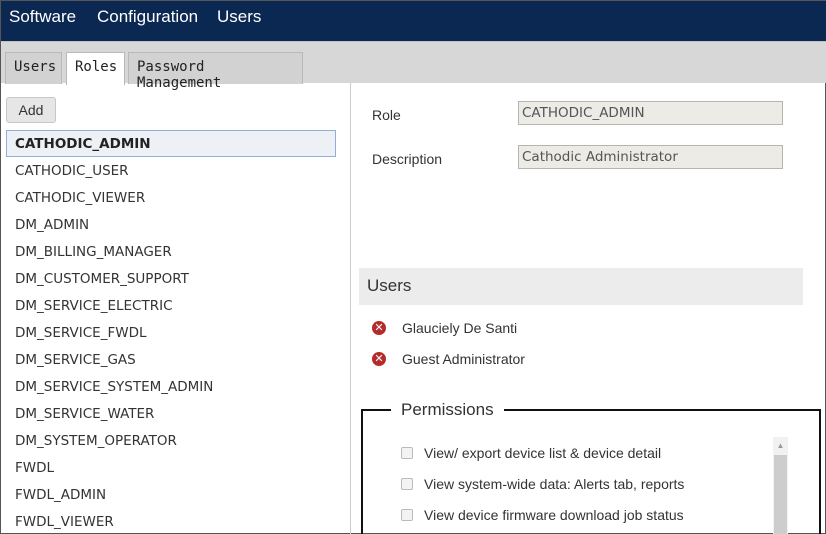 This screenshot has width=826, height=534. Describe the element at coordinates (554, 515) in the screenshot. I see `permission-label: View device firmware download job status` at that location.